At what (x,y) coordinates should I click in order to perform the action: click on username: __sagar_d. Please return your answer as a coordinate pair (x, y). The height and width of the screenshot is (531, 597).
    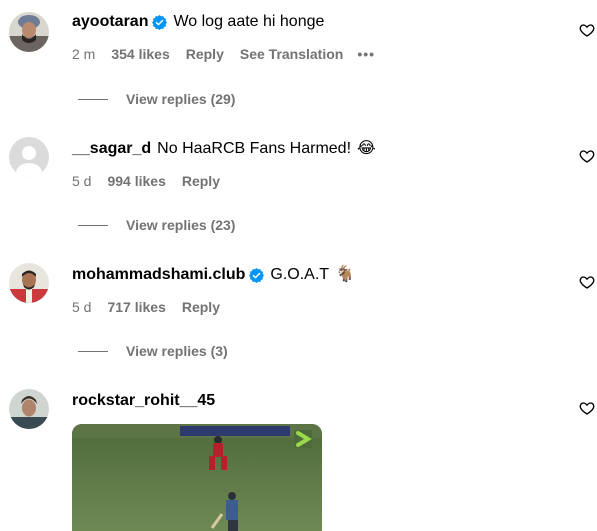
    Looking at the image, I should click on (111, 149).